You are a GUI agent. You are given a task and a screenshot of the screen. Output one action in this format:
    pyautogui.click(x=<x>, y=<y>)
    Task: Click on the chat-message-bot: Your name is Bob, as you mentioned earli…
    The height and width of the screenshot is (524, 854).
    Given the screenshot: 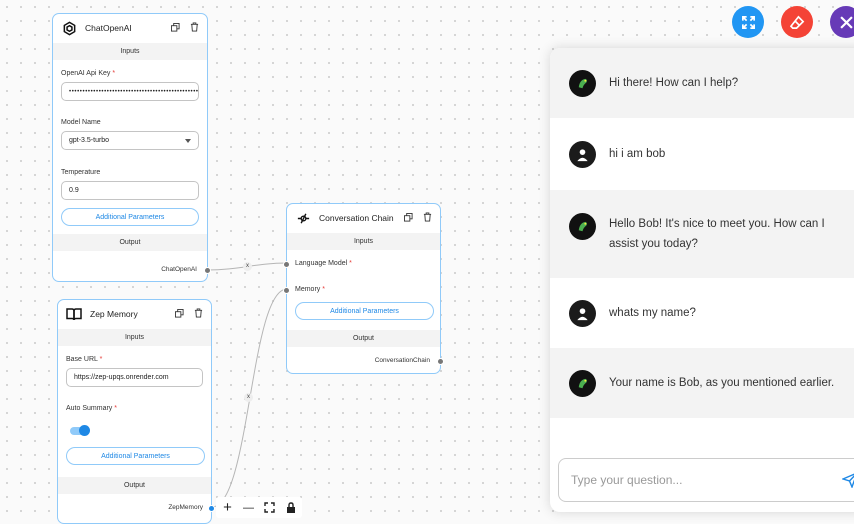 What is the action you would take?
    pyautogui.click(x=702, y=383)
    